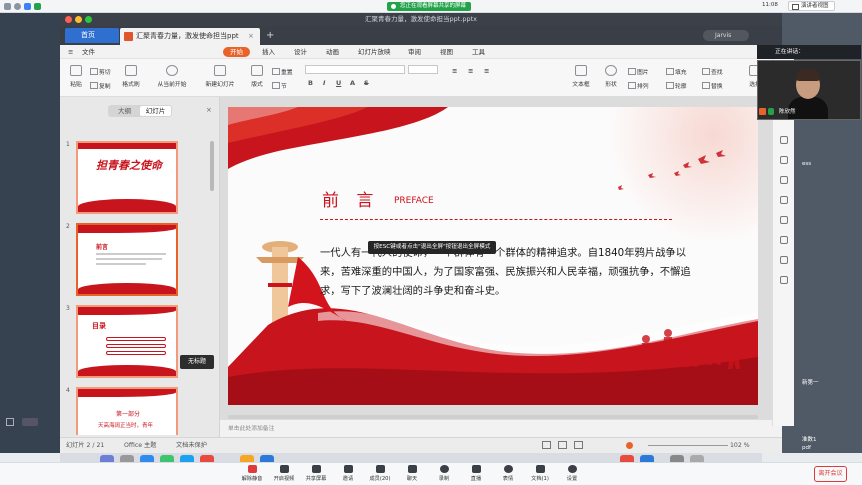 The height and width of the screenshot is (485, 862). What do you see at coordinates (611, 76) in the screenshot?
I see `shape-button: 形状` at bounding box center [611, 76].